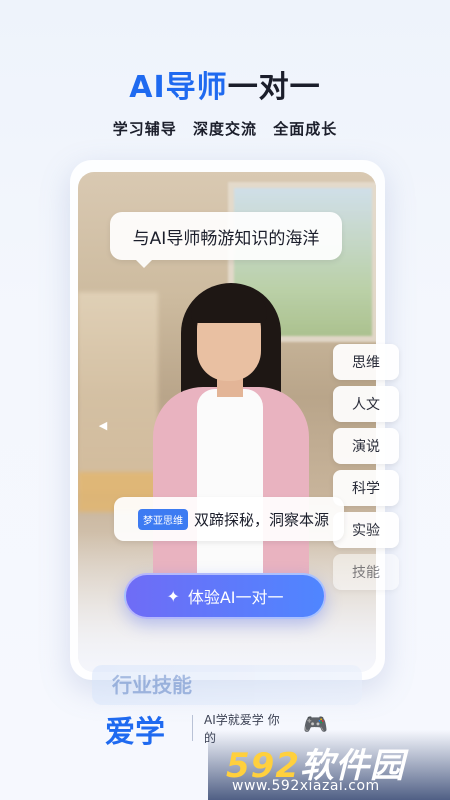 The image size is (450, 800). What do you see at coordinates (144, 129) in the screenshot?
I see `feature-item: 学习辅导` at bounding box center [144, 129].